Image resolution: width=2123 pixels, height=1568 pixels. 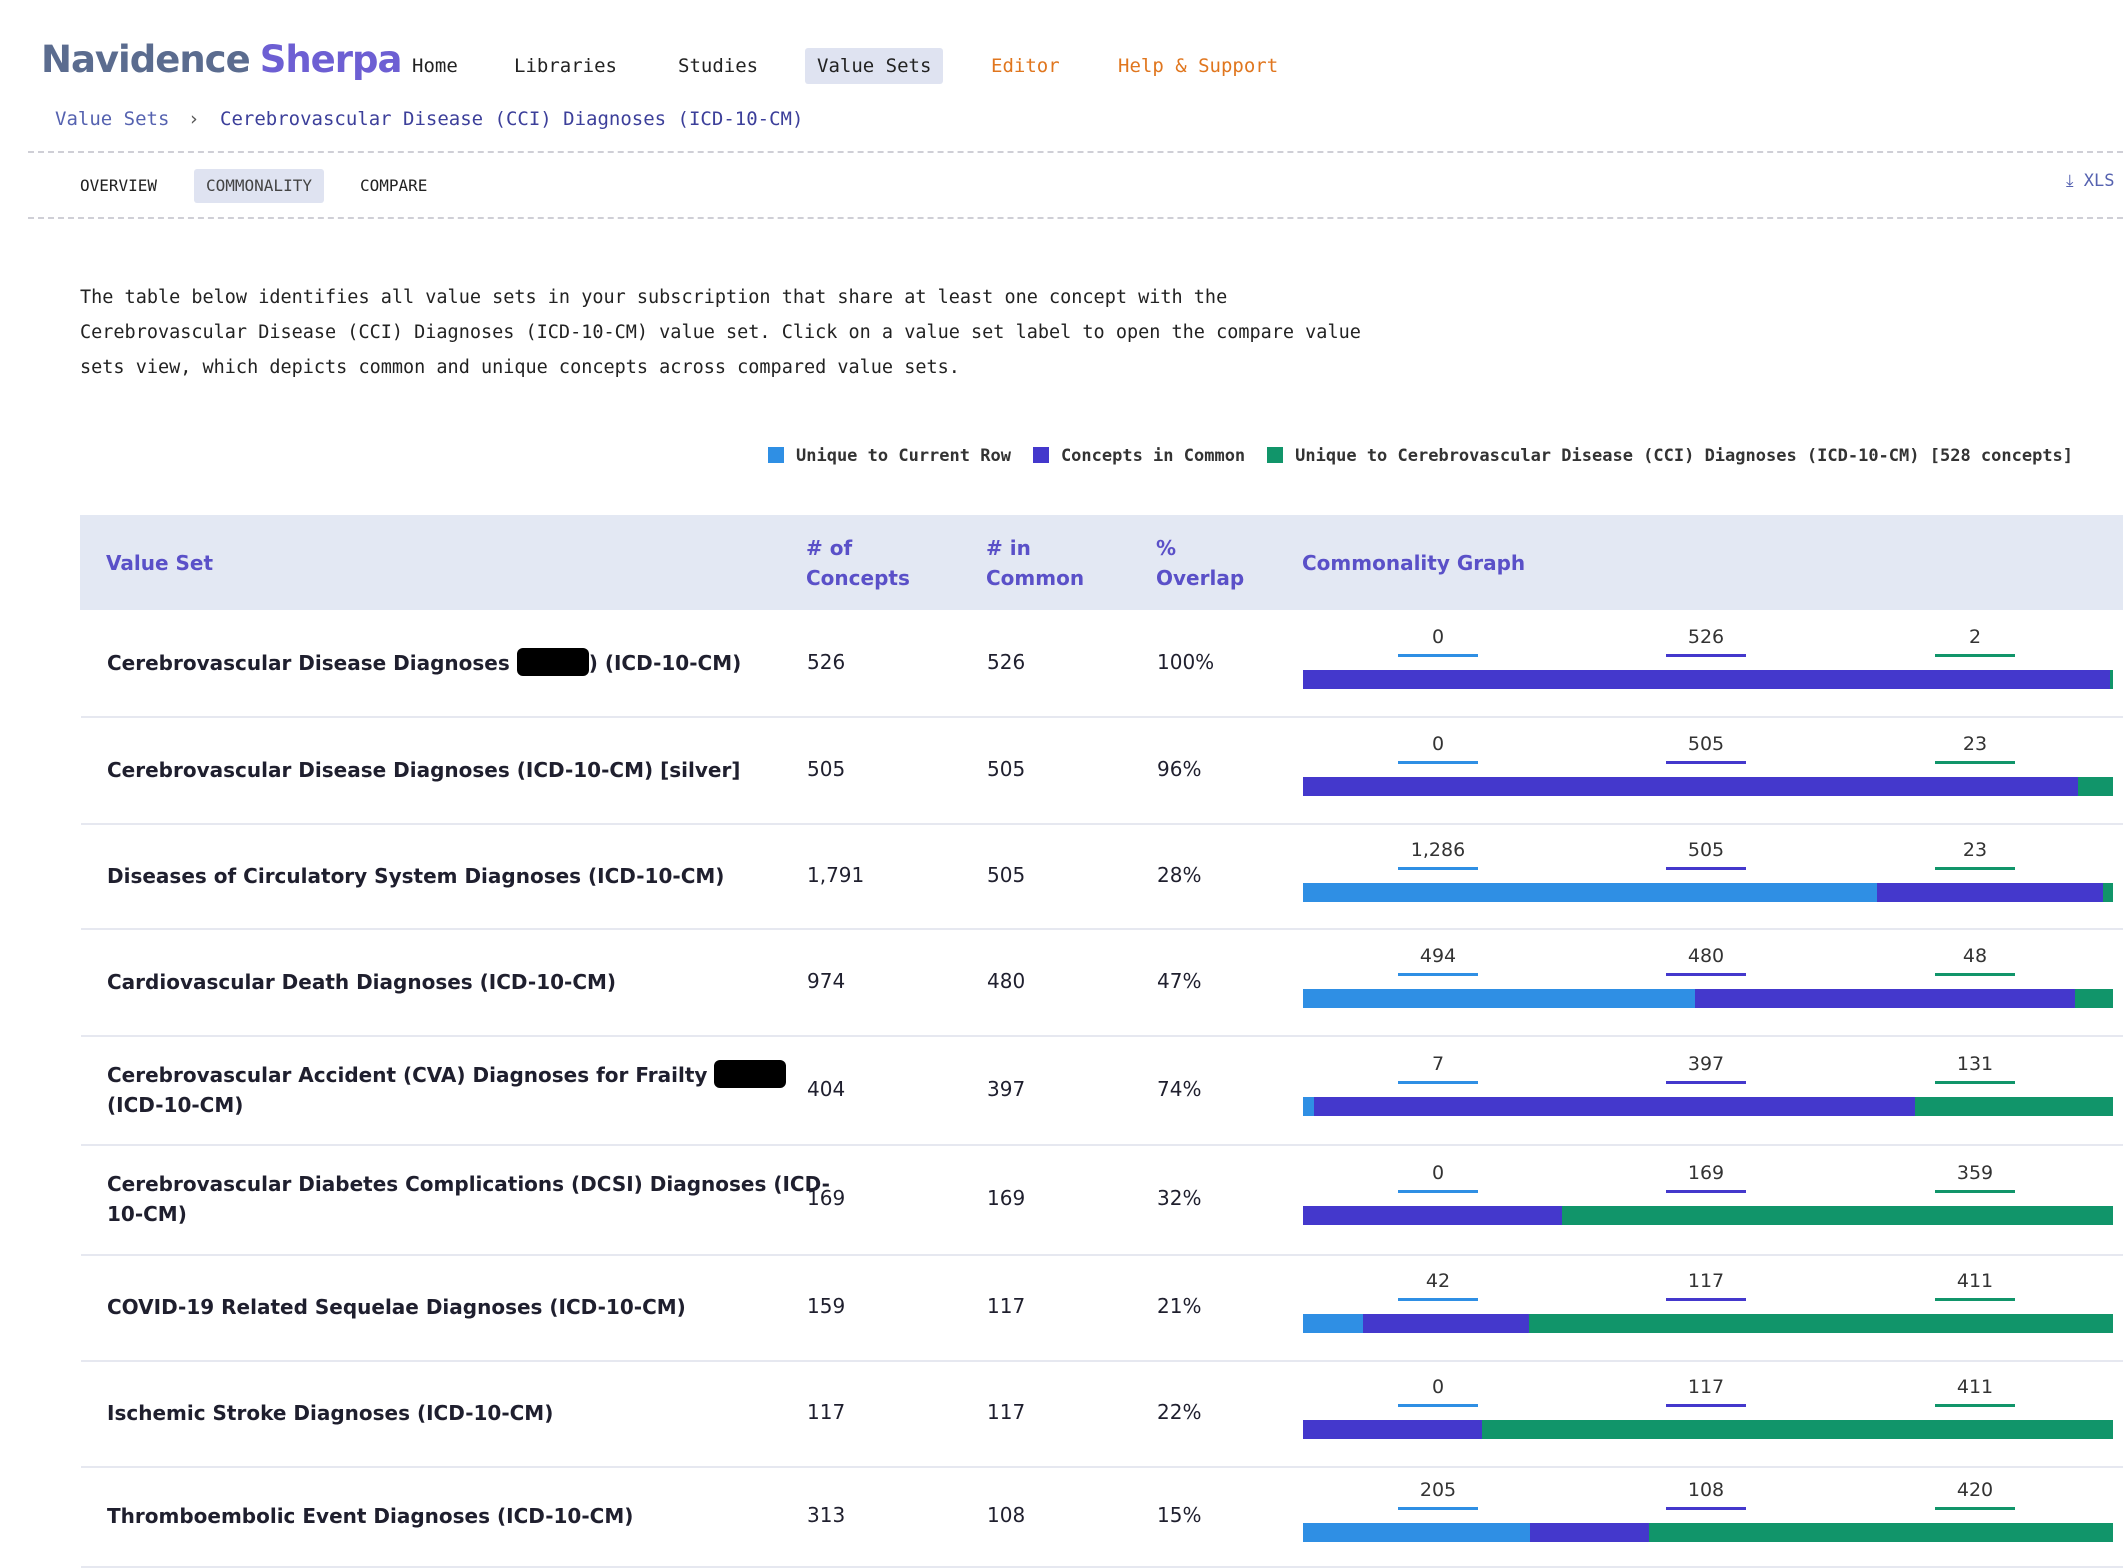 I want to click on logo-part1: Navidence, so click(x=146, y=59).